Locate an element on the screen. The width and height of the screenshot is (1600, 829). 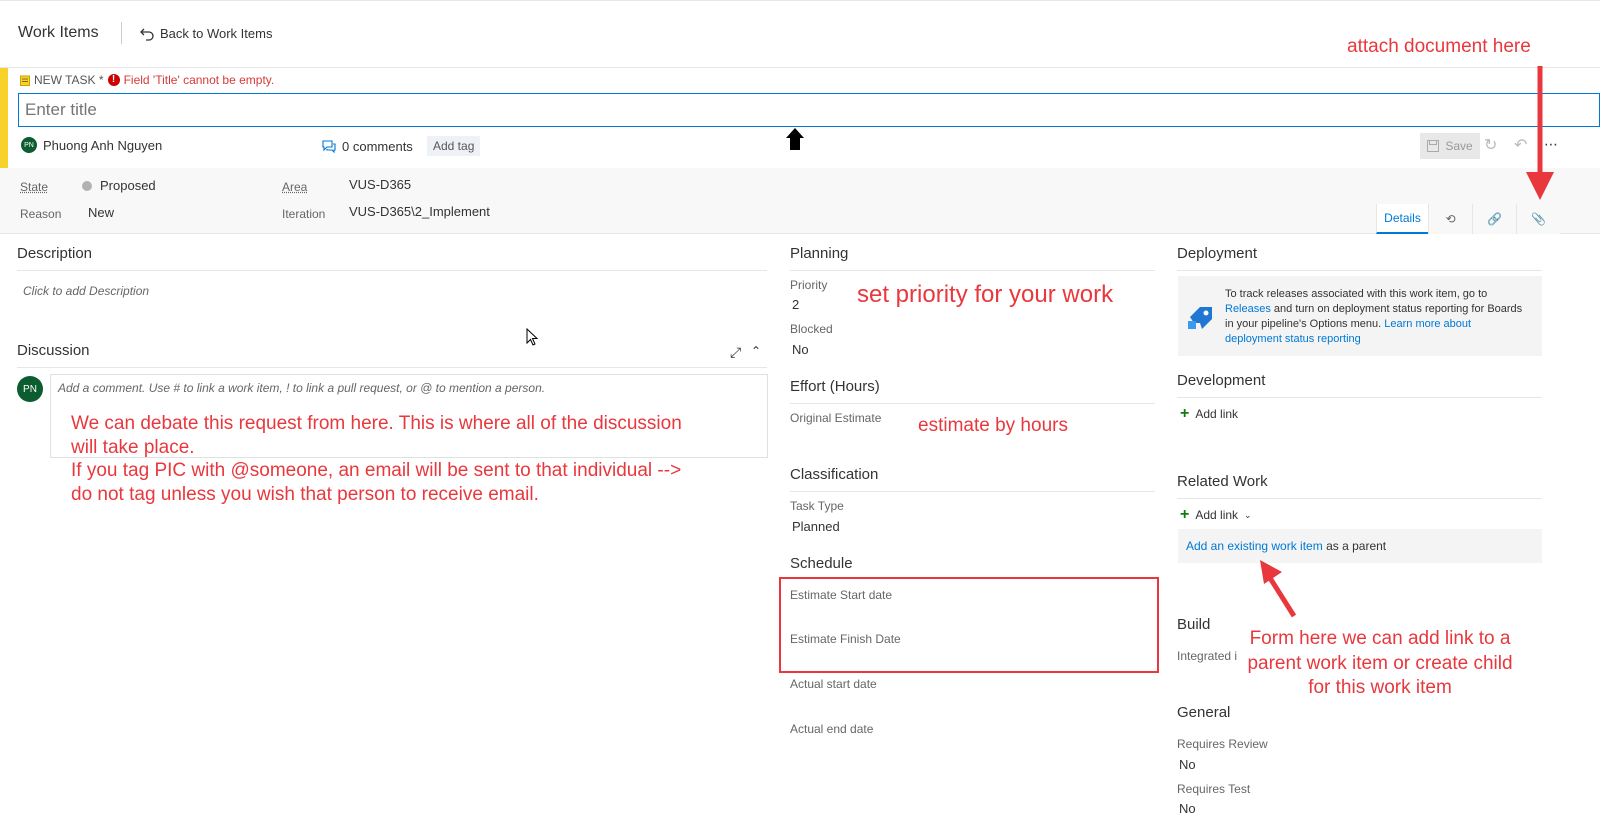
task-type-label: Task Type is located at coordinates (817, 506).